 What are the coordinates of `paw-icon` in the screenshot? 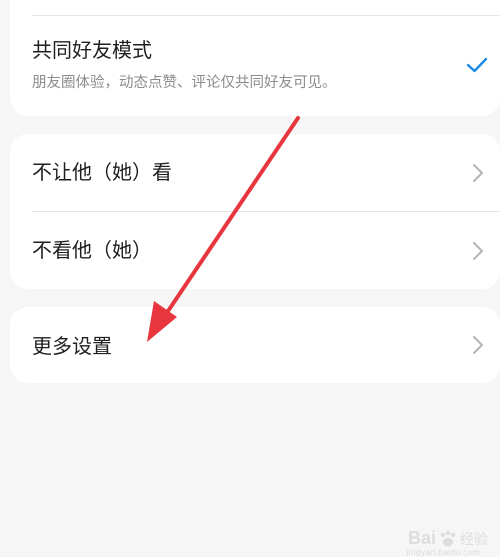 It's located at (448, 538).